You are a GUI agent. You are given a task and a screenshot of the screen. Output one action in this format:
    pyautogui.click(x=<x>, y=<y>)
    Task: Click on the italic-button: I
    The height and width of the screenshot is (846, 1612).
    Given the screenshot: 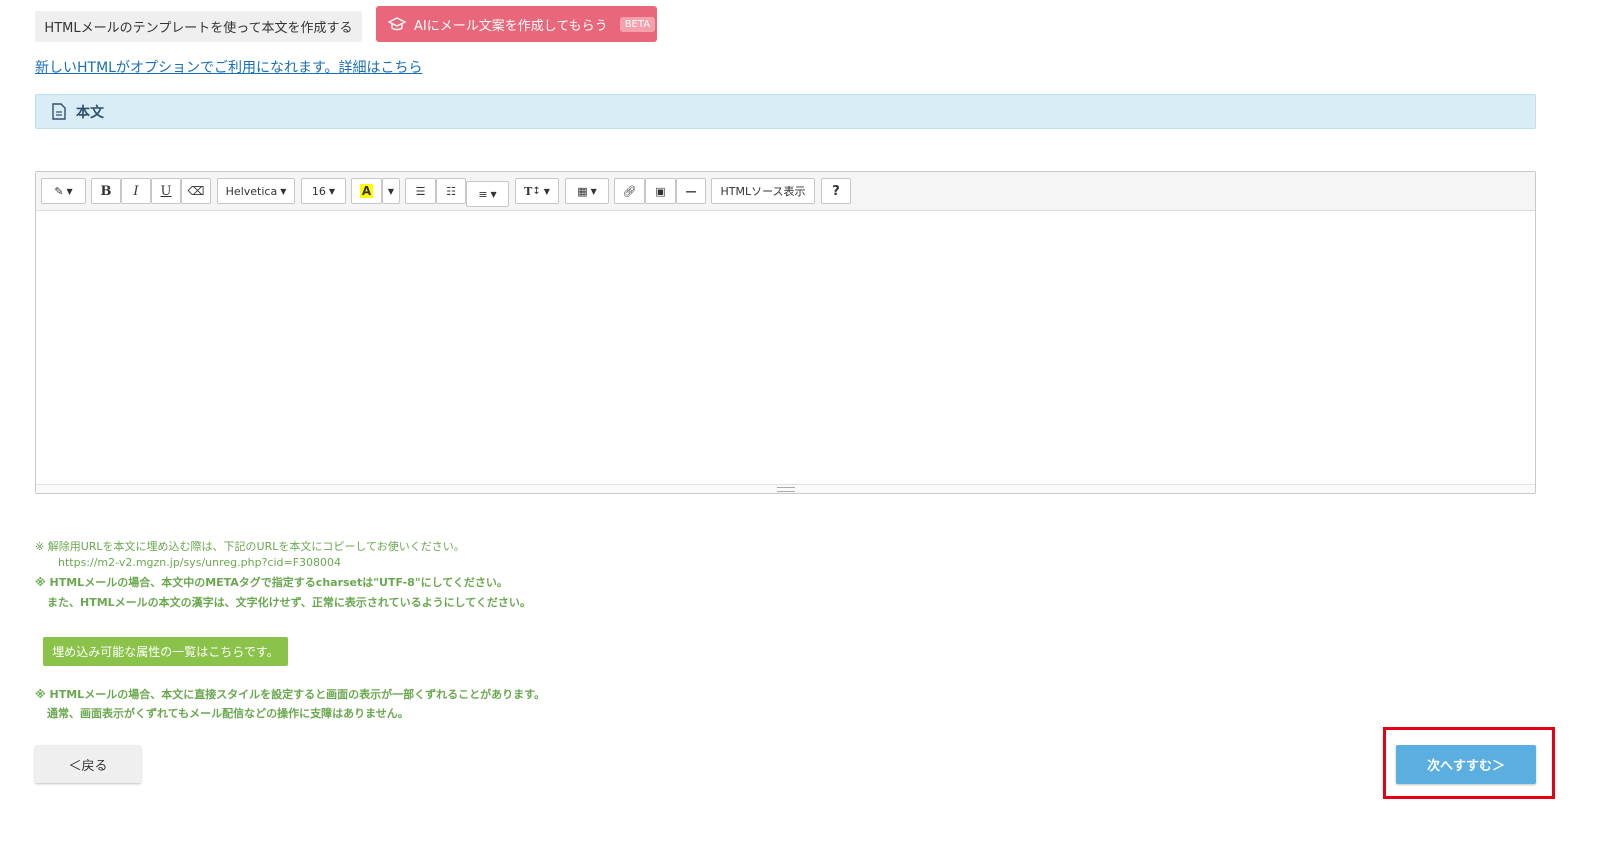 What is the action you would take?
    pyautogui.click(x=136, y=191)
    